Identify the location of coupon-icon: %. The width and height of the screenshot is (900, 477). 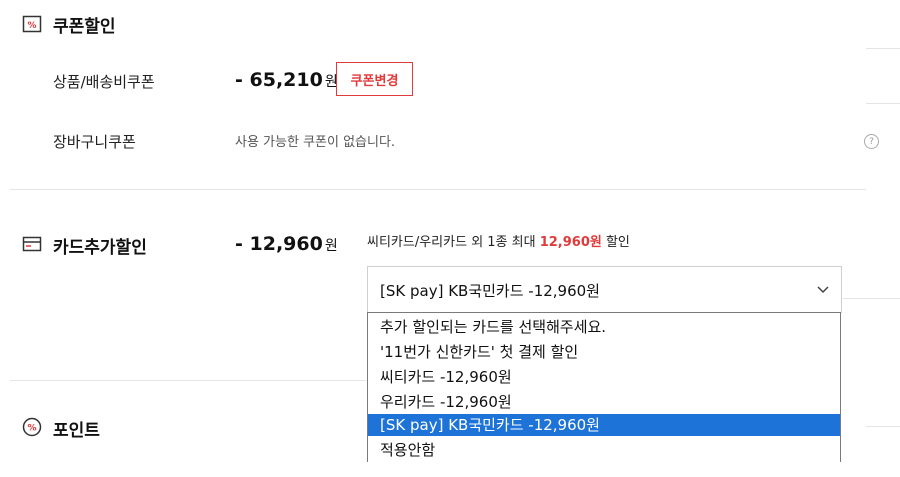
(32, 24).